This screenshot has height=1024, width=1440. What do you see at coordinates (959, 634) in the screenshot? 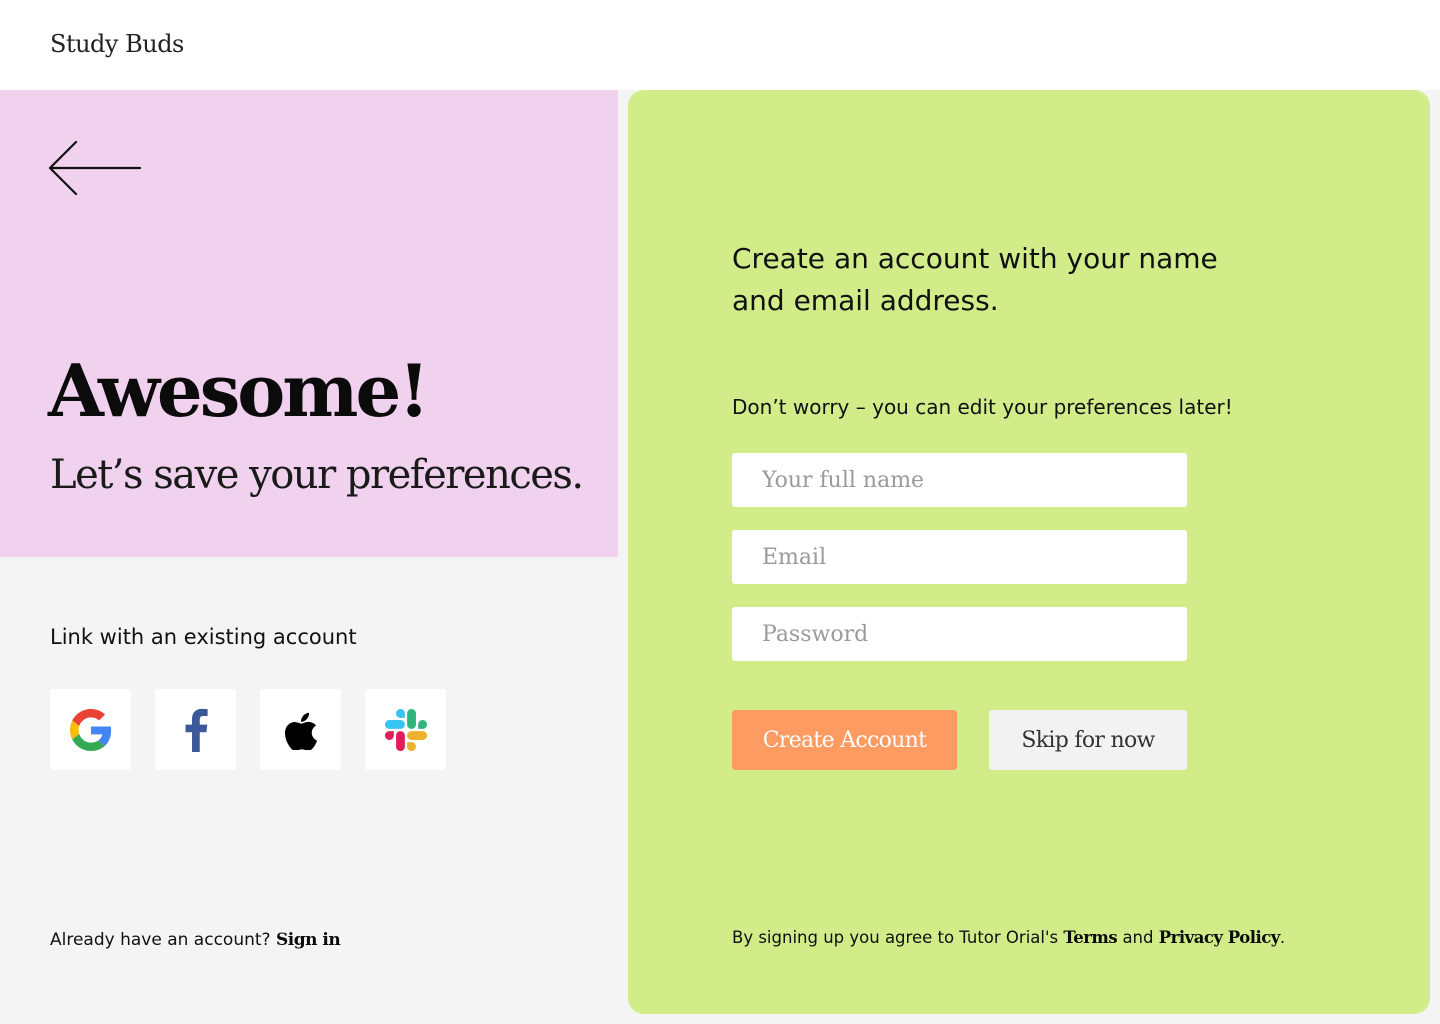
I see `password-input` at bounding box center [959, 634].